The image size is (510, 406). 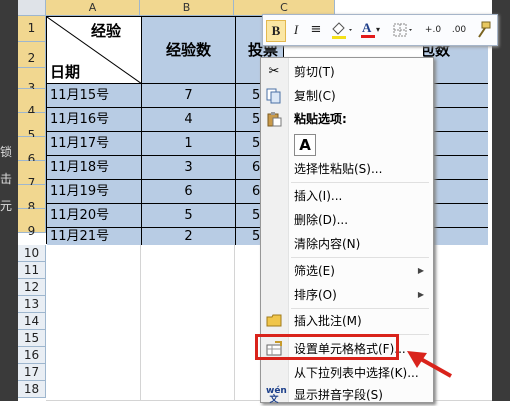 What do you see at coordinates (32, 287) in the screenshot?
I see `row-header: 12` at bounding box center [32, 287].